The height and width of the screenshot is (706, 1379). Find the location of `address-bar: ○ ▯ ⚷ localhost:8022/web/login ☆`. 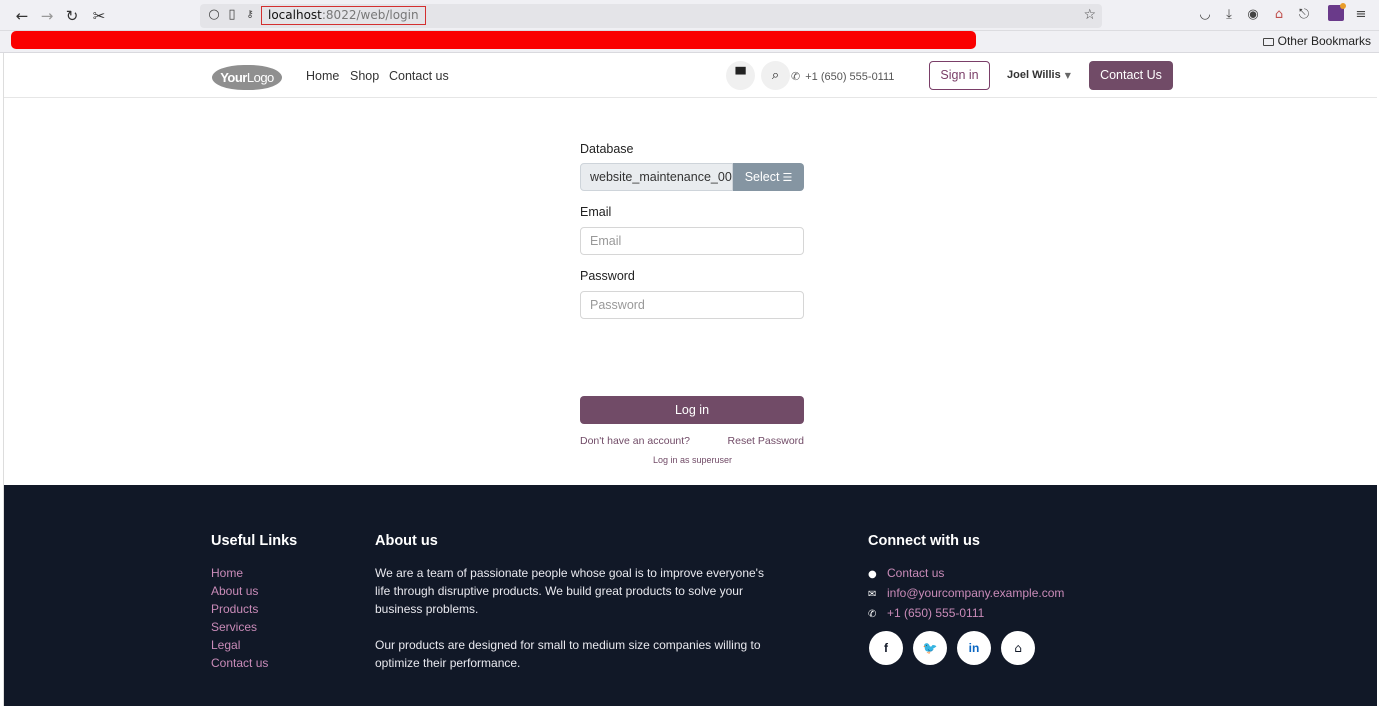

address-bar: ○ ▯ ⚷ localhost:8022/web/login ☆ is located at coordinates (651, 16).